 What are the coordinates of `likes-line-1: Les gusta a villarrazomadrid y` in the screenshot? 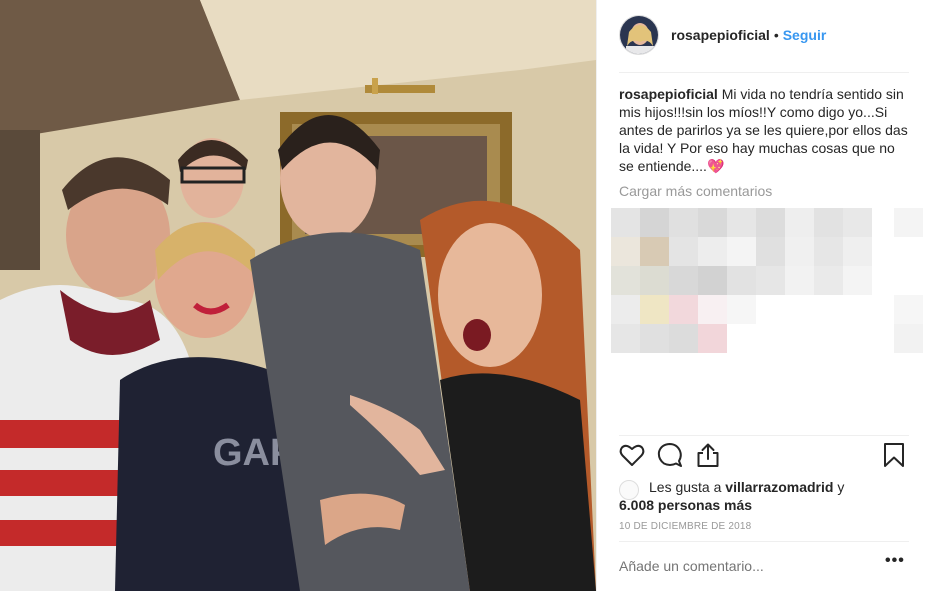 It's located at (746, 487).